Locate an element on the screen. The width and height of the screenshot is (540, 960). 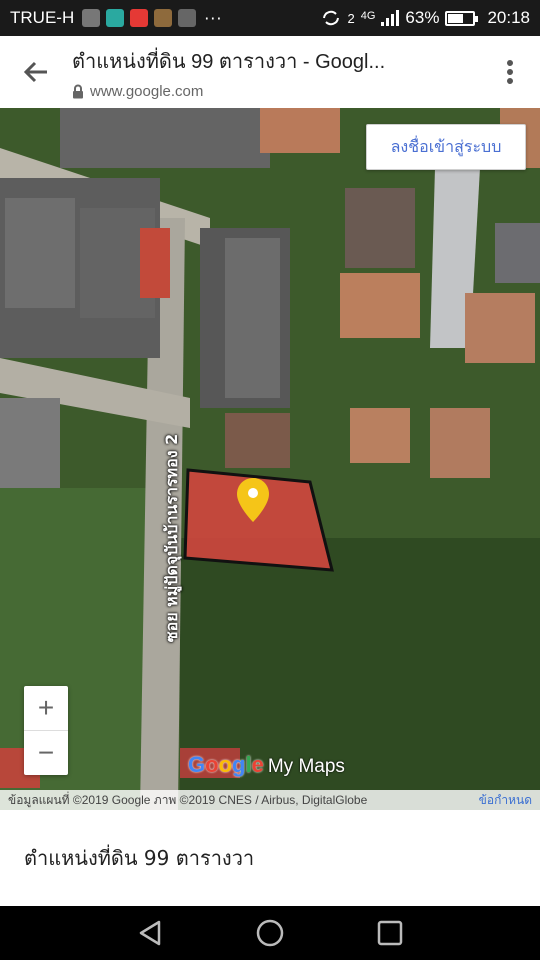
nav-recents-button is located at coordinates (390, 933).